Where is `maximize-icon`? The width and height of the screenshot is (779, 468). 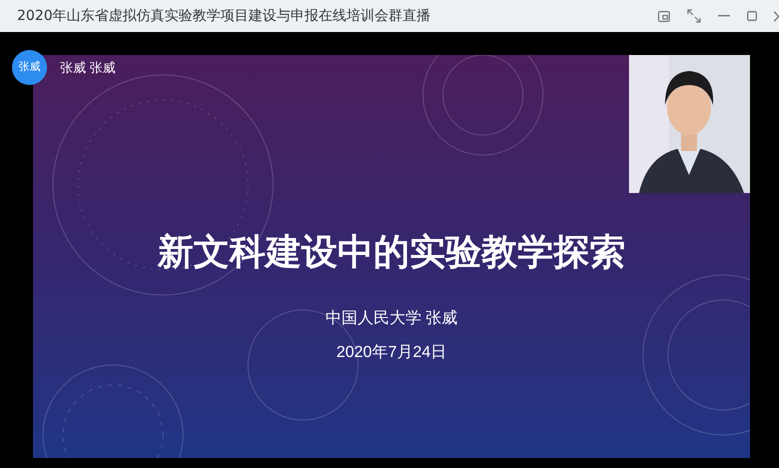
maximize-icon is located at coordinates (752, 16).